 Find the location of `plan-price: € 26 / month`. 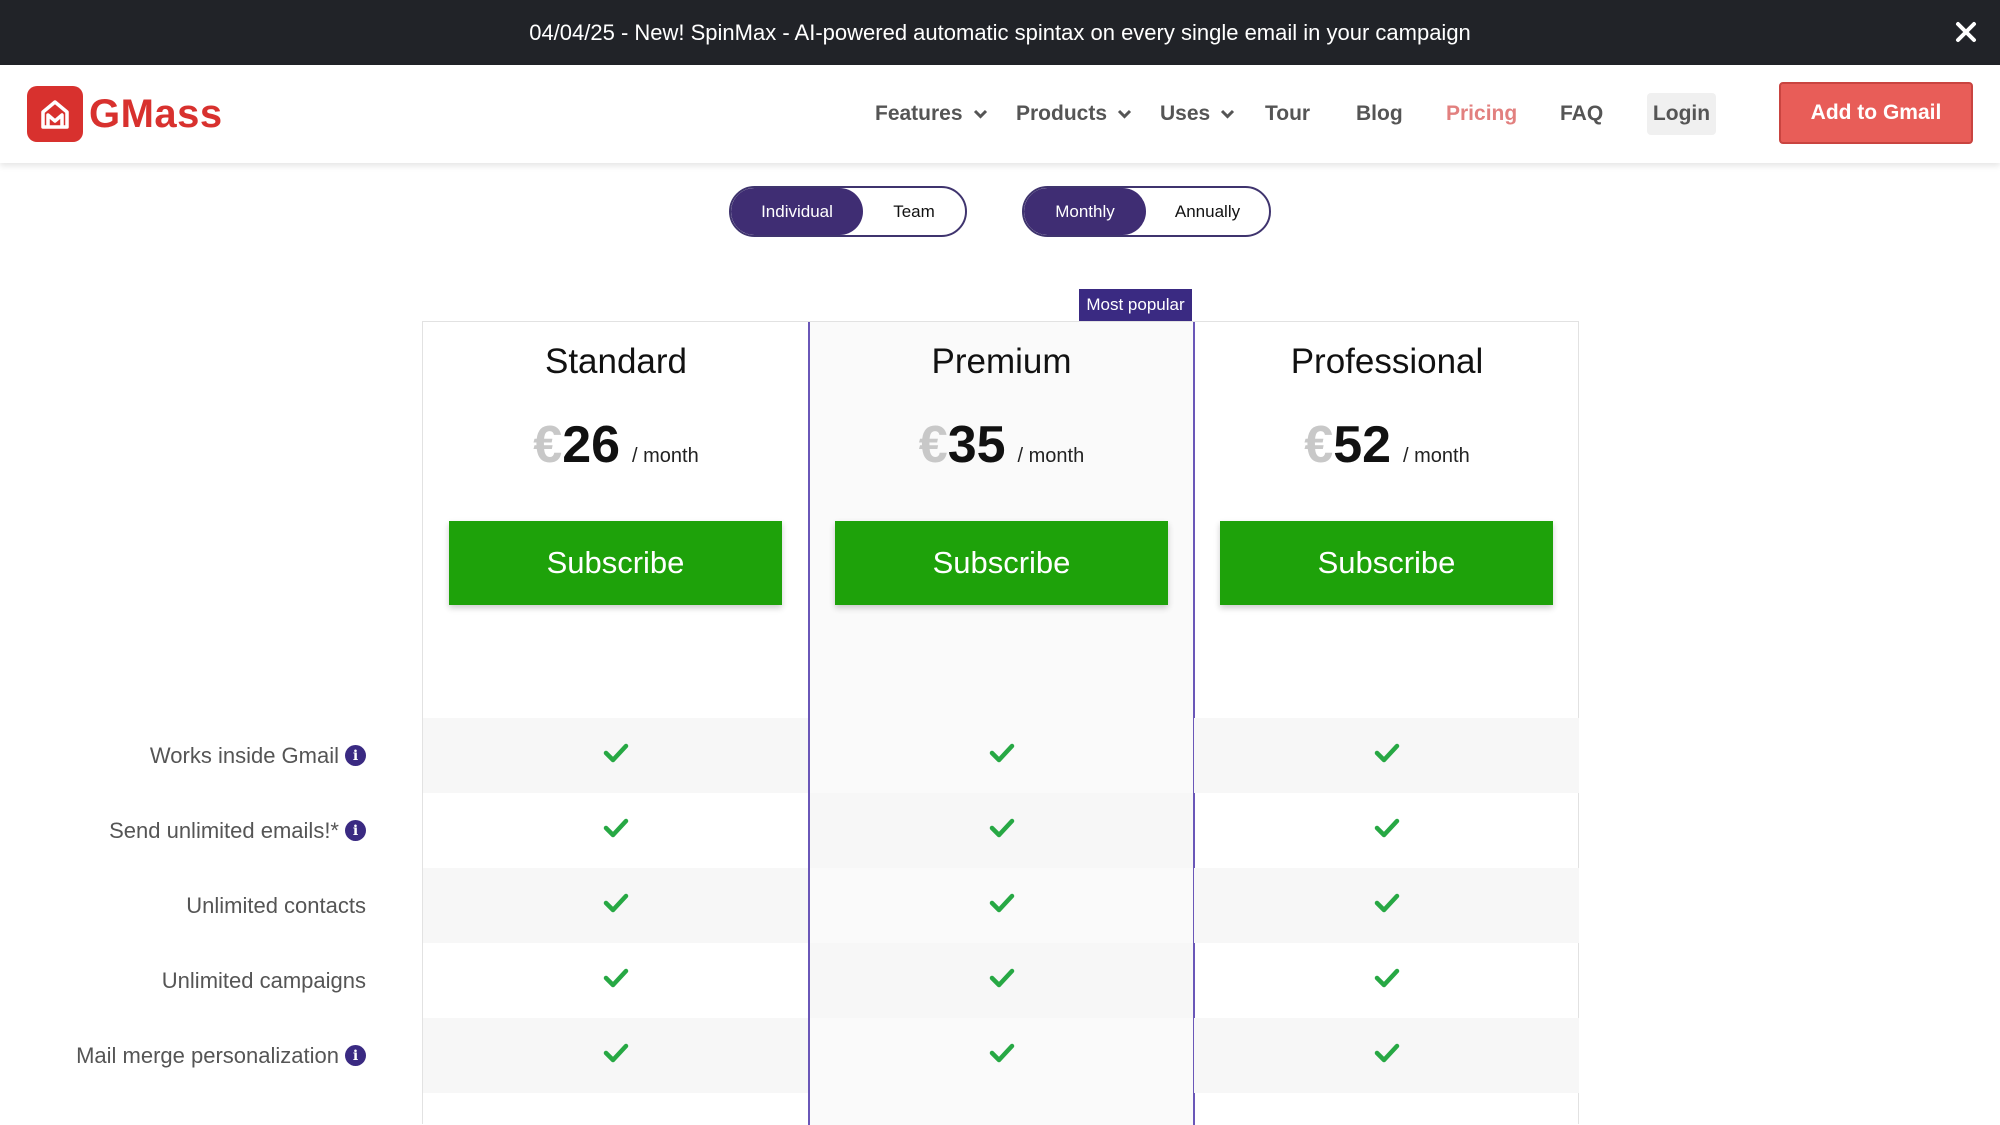

plan-price: € 26 / month is located at coordinates (616, 445).